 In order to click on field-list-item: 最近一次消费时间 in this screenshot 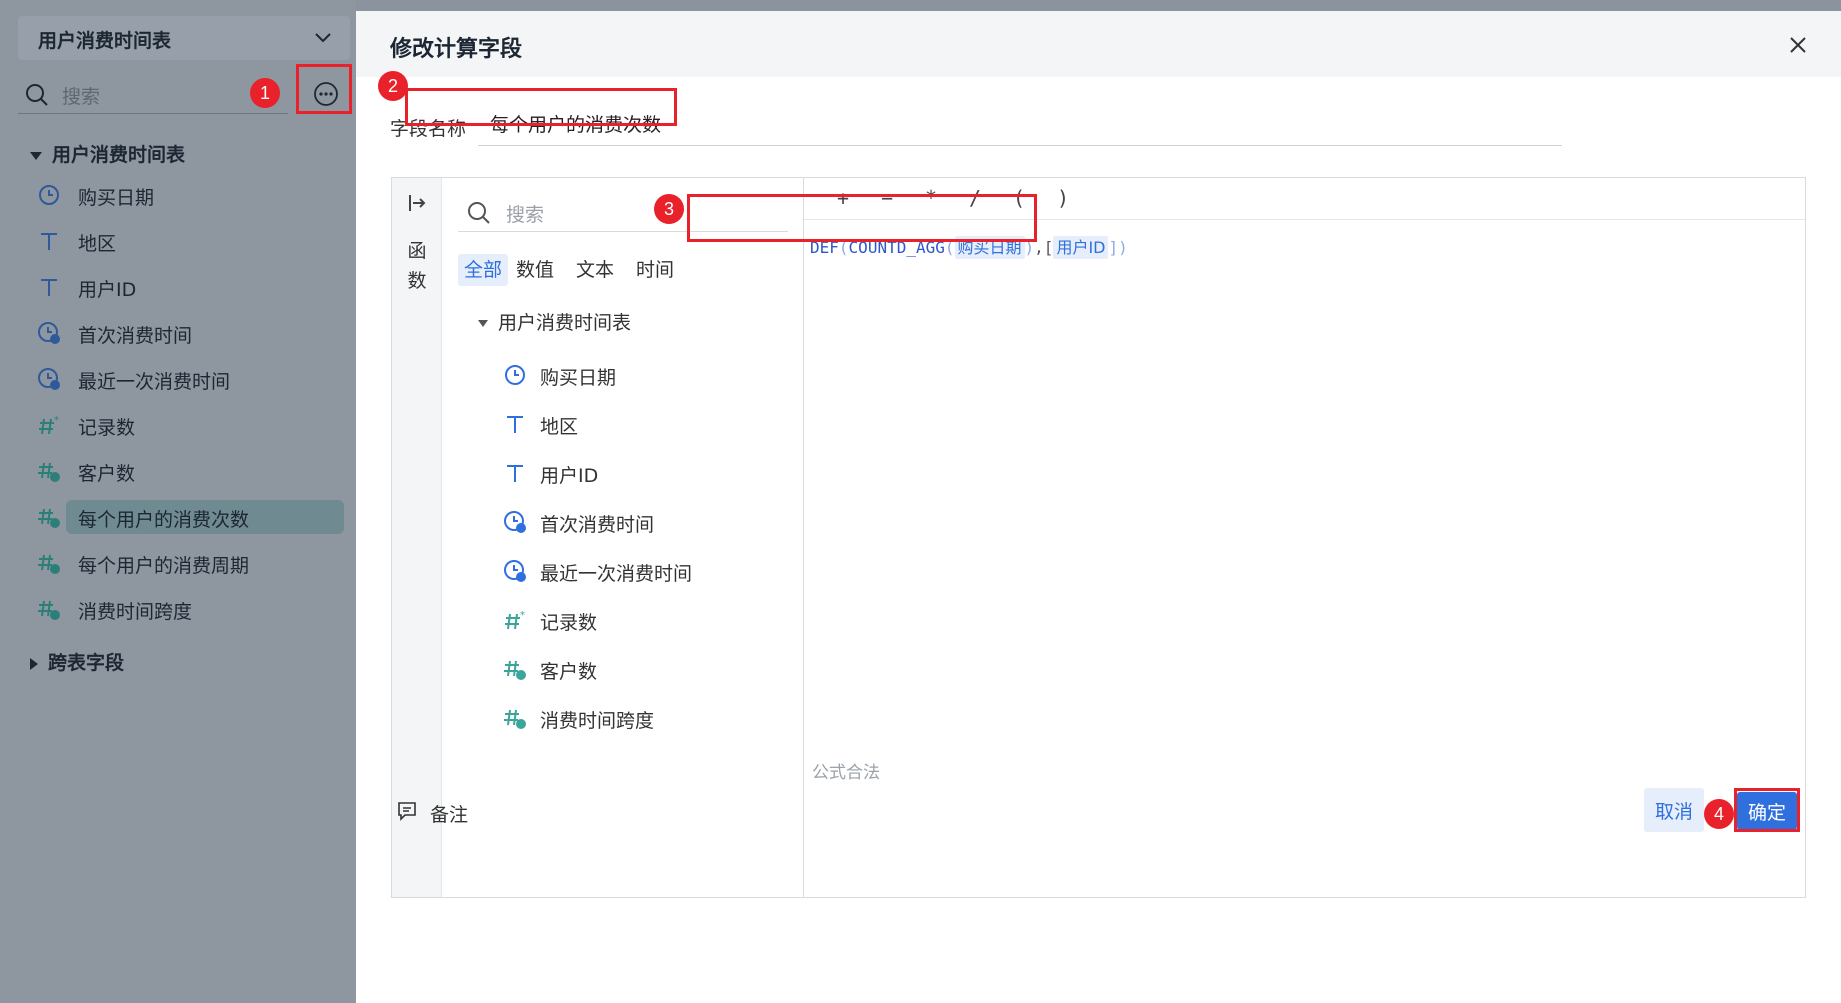, I will do `click(647, 571)`.